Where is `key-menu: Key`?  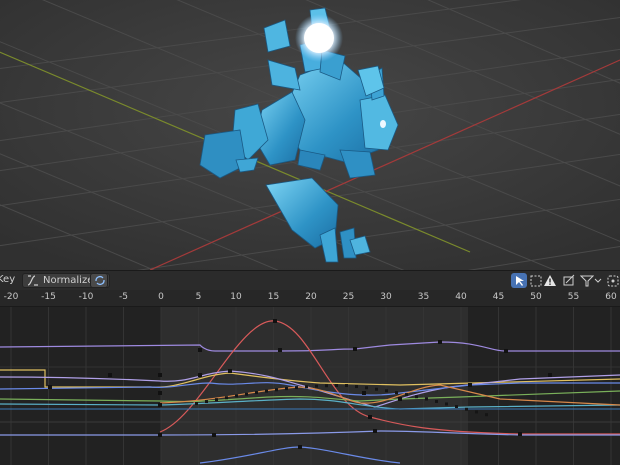
key-menu: Key is located at coordinates (7, 279).